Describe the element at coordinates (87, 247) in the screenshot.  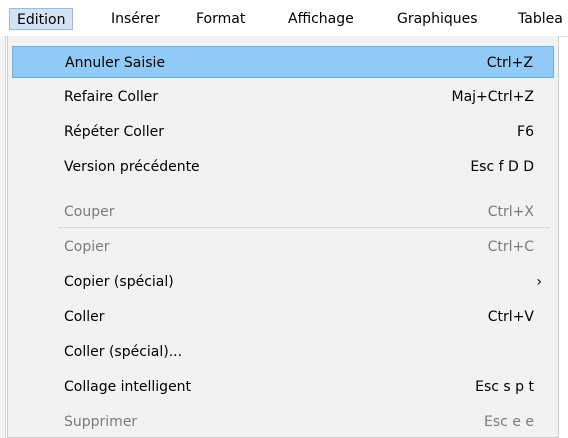
I see `menu-item-label: Copier` at that location.